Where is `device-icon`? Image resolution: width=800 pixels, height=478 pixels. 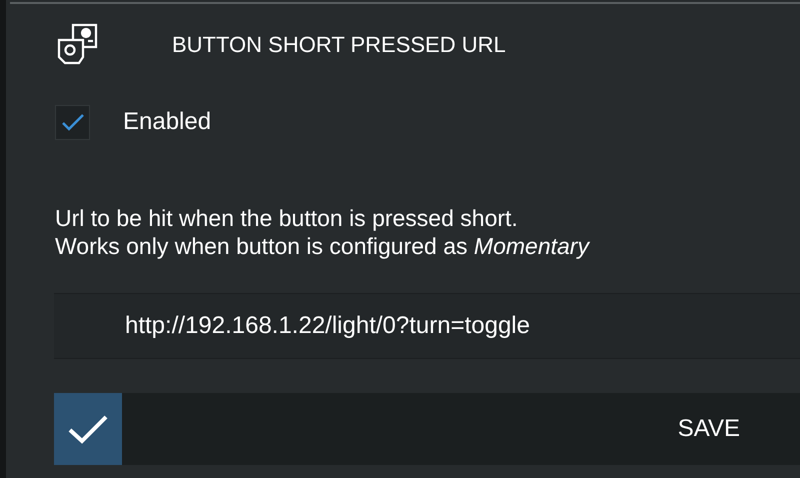
device-icon is located at coordinates (78, 44).